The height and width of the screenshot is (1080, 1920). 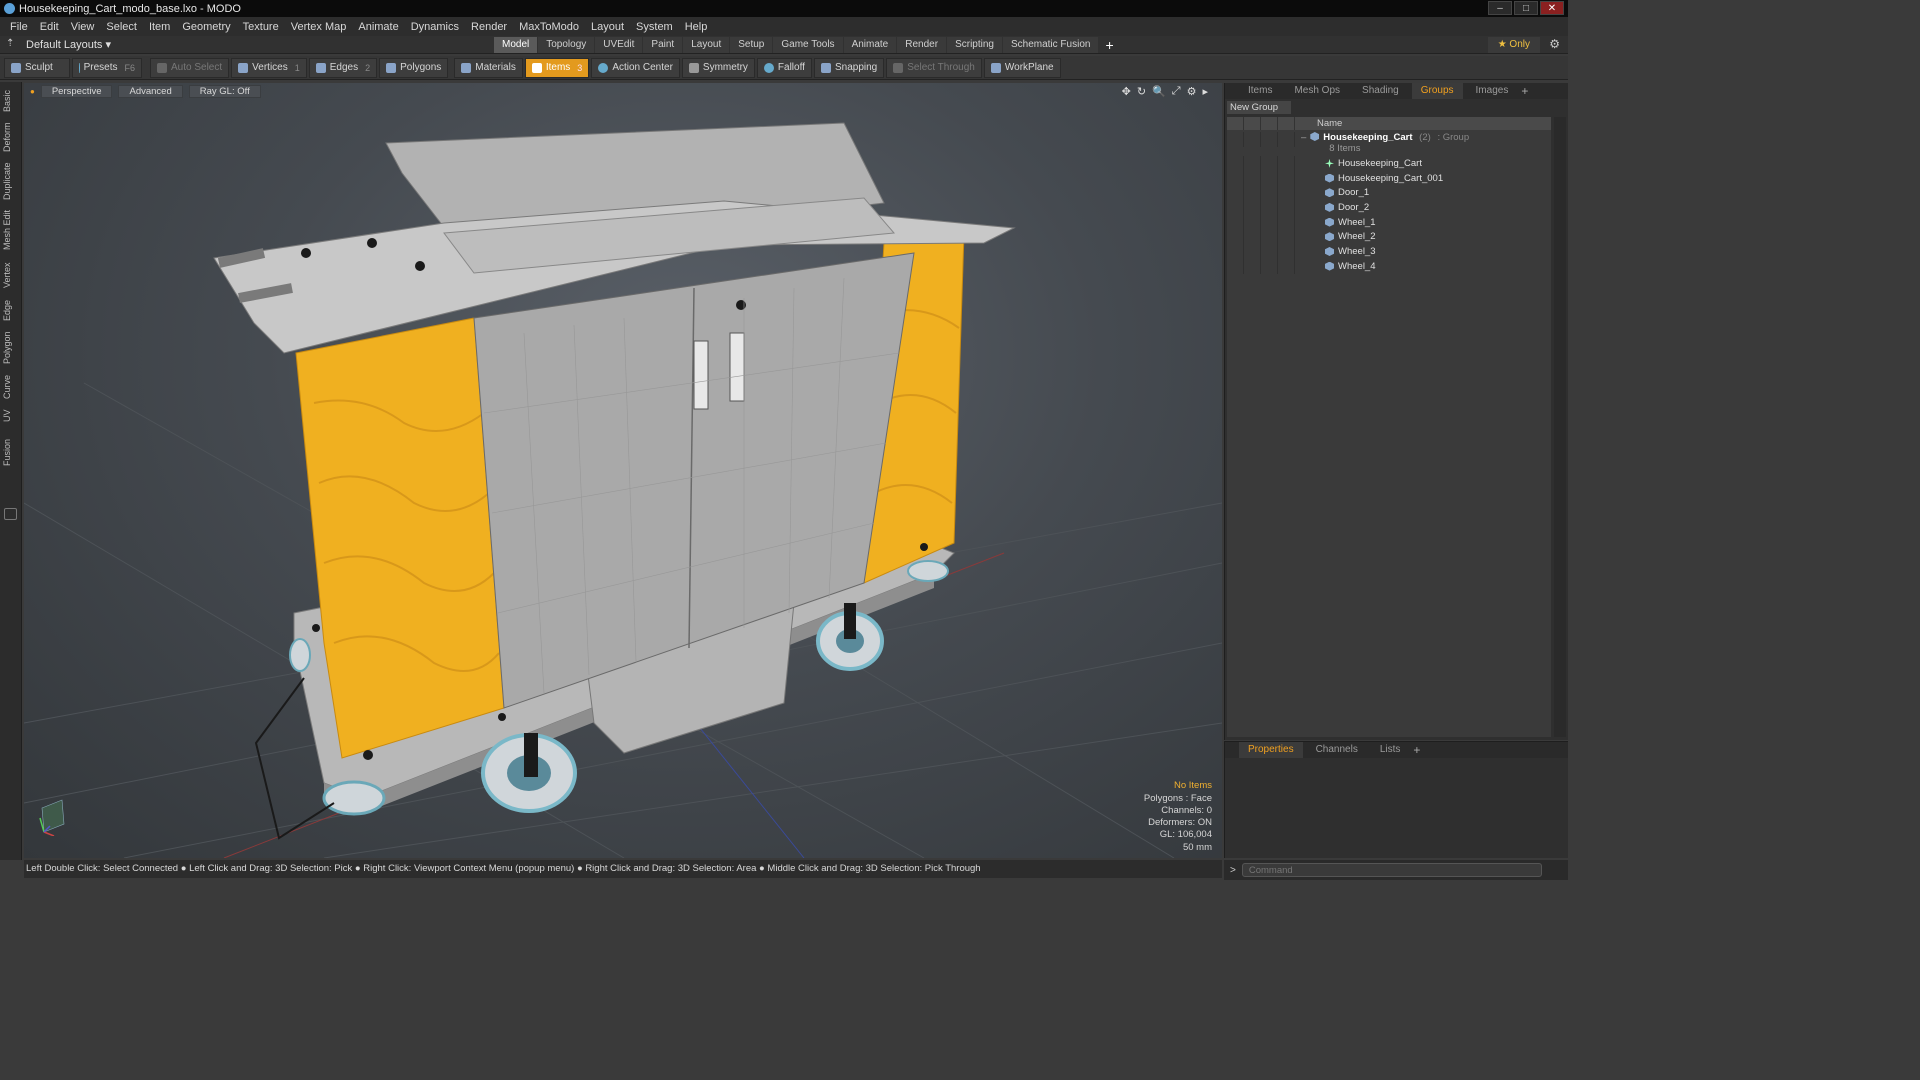 I want to click on viewport-settings-icon: ⚙, so click(x=1192, y=91).